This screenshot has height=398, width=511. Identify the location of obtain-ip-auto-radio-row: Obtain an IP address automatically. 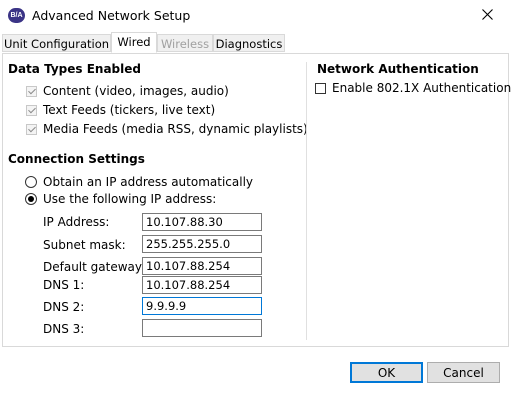
(139, 182).